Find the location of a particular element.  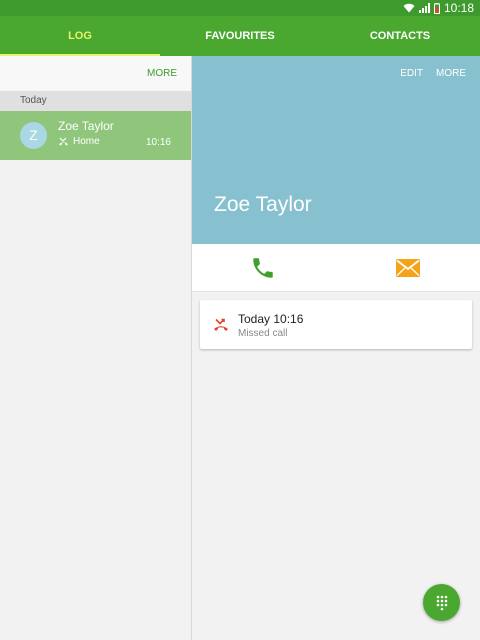

call-history-card: Today 10:16 Missed call is located at coordinates (336, 324).